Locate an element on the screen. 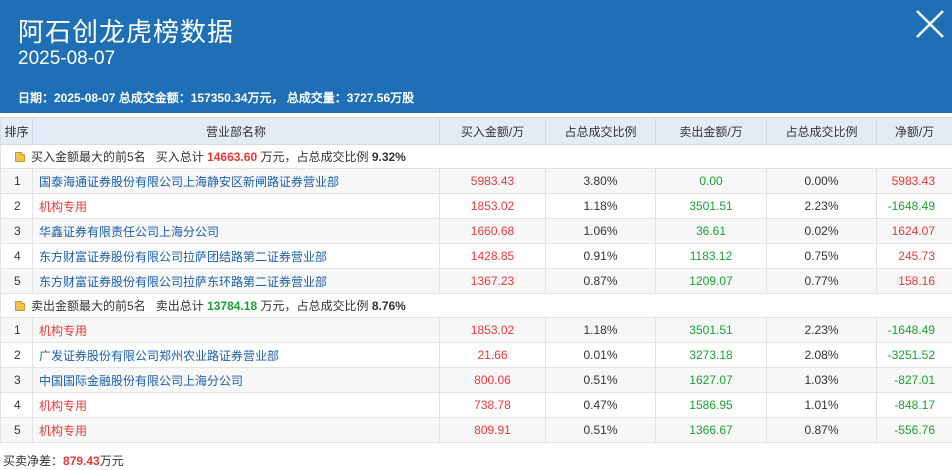  buy-ratio-cell: 1.06% is located at coordinates (600, 231).